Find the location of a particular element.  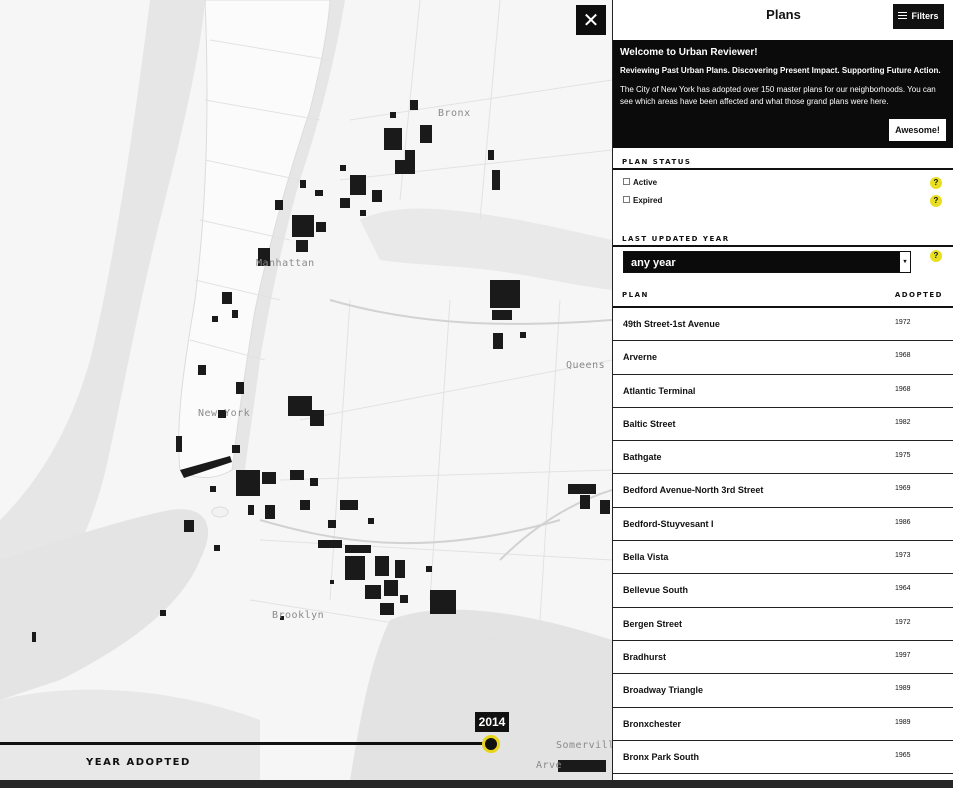

table-row: Bathgate 1975 is located at coordinates (783, 458).